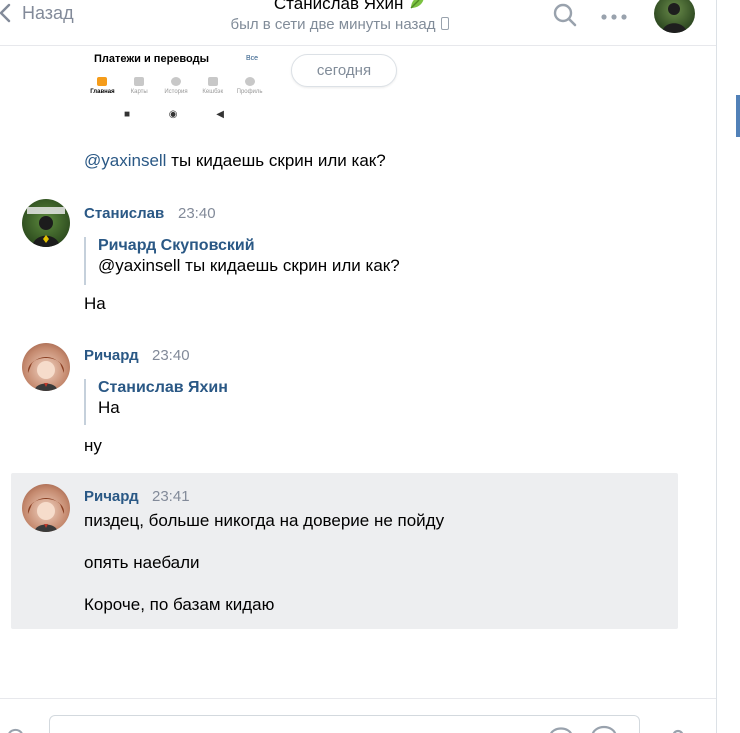 This screenshot has height=733, width=740. Describe the element at coordinates (163, 387) in the screenshot. I see `quote-author: Станислав Яхин` at that location.